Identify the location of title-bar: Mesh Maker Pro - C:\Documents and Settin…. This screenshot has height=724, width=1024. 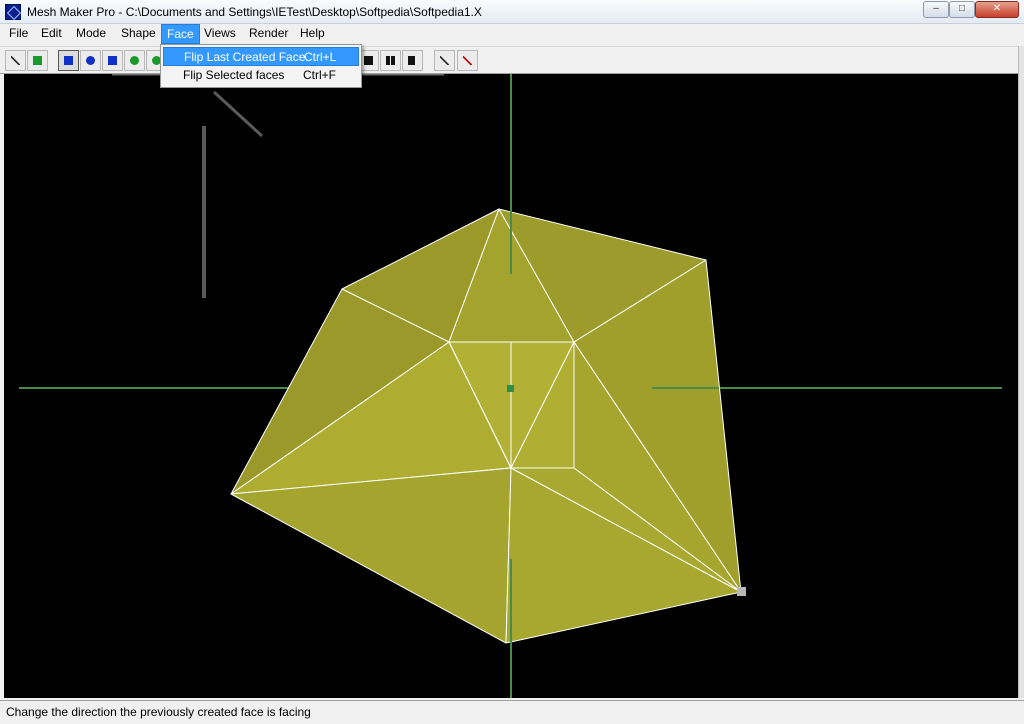
(512, 12).